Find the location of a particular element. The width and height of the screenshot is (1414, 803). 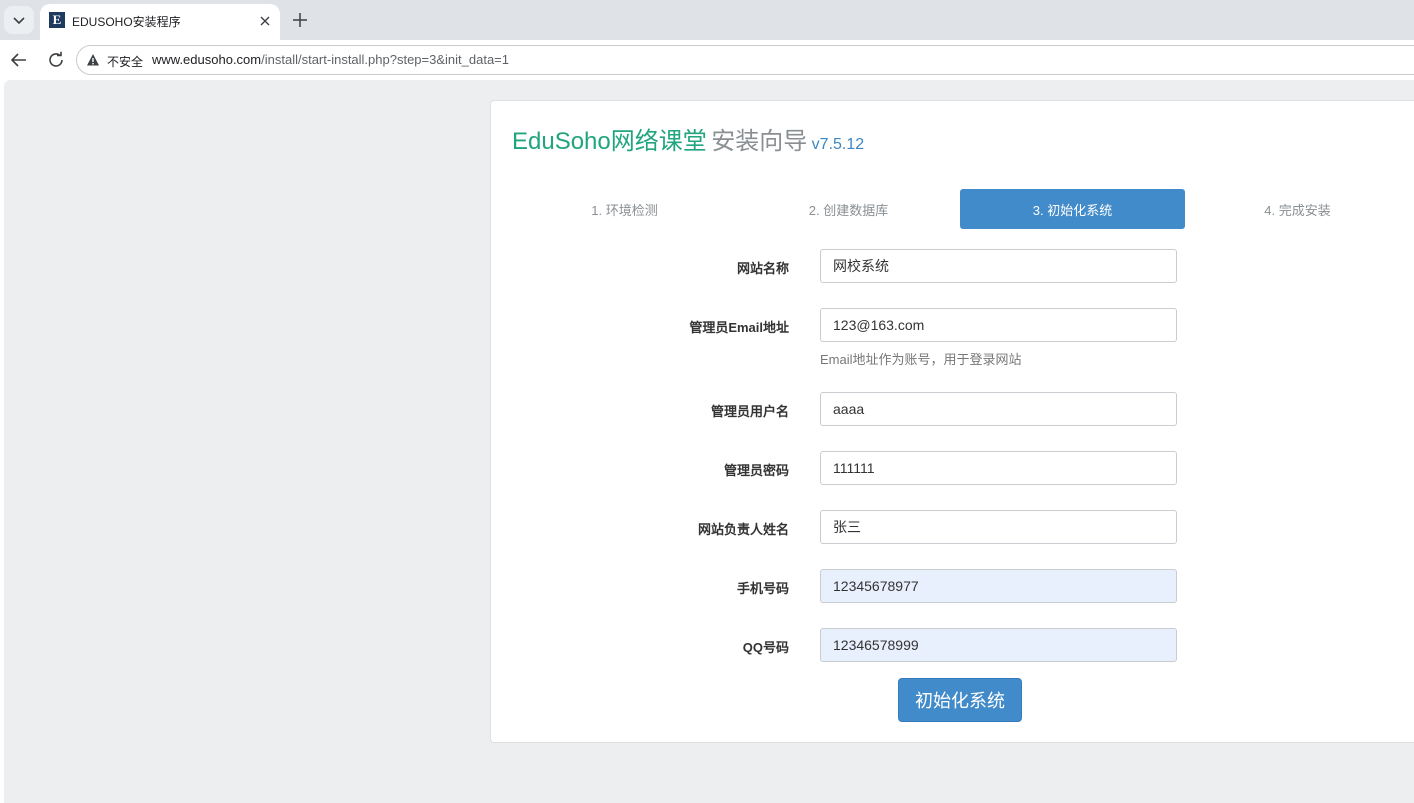

admin-password-label: 管理员密码 is located at coordinates (756, 470).